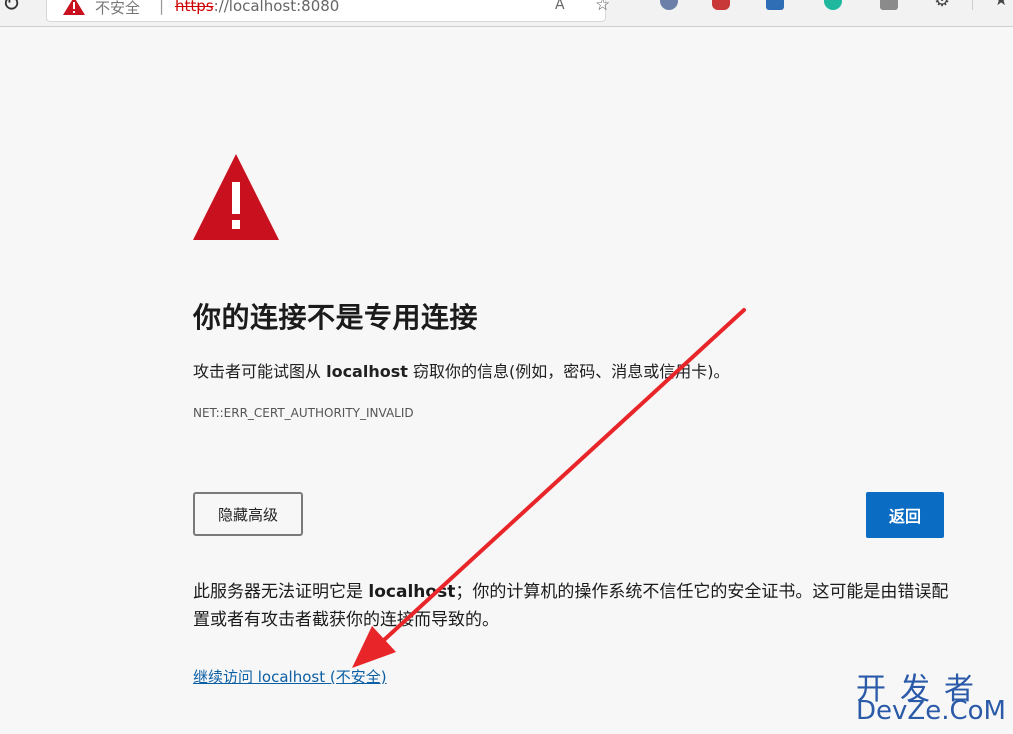 Image resolution: width=1013 pixels, height=734 pixels. Describe the element at coordinates (367, 371) in the screenshot. I see `desc-host: localhost` at that location.